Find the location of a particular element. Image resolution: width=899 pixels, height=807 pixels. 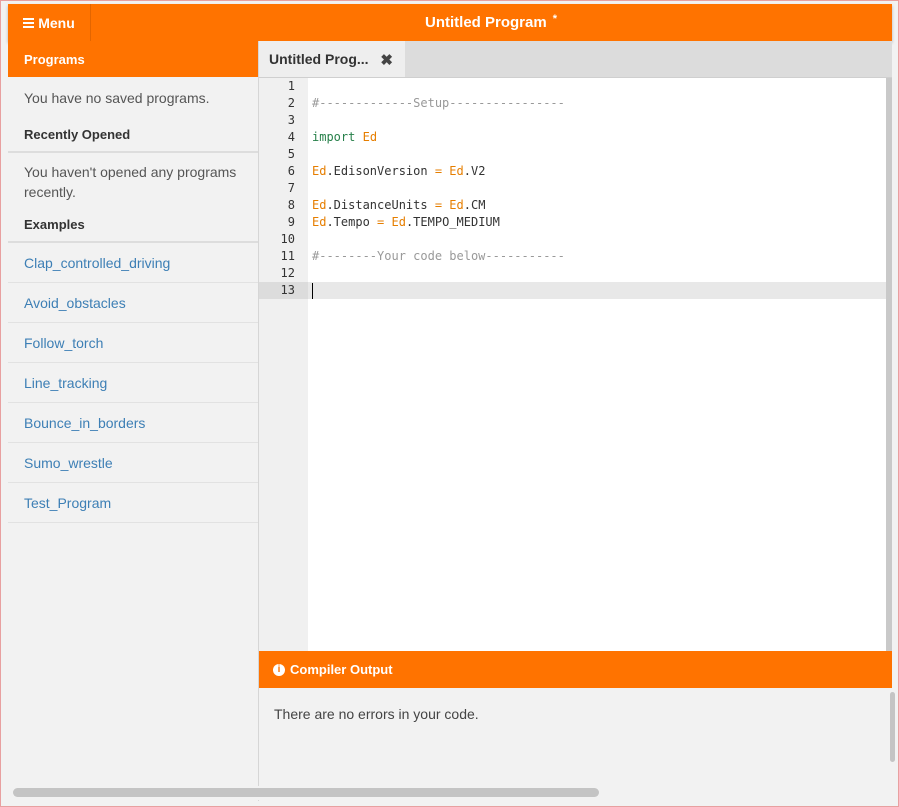

editor-tab-bar: Untitled Prog... ✖ is located at coordinates (575, 59).